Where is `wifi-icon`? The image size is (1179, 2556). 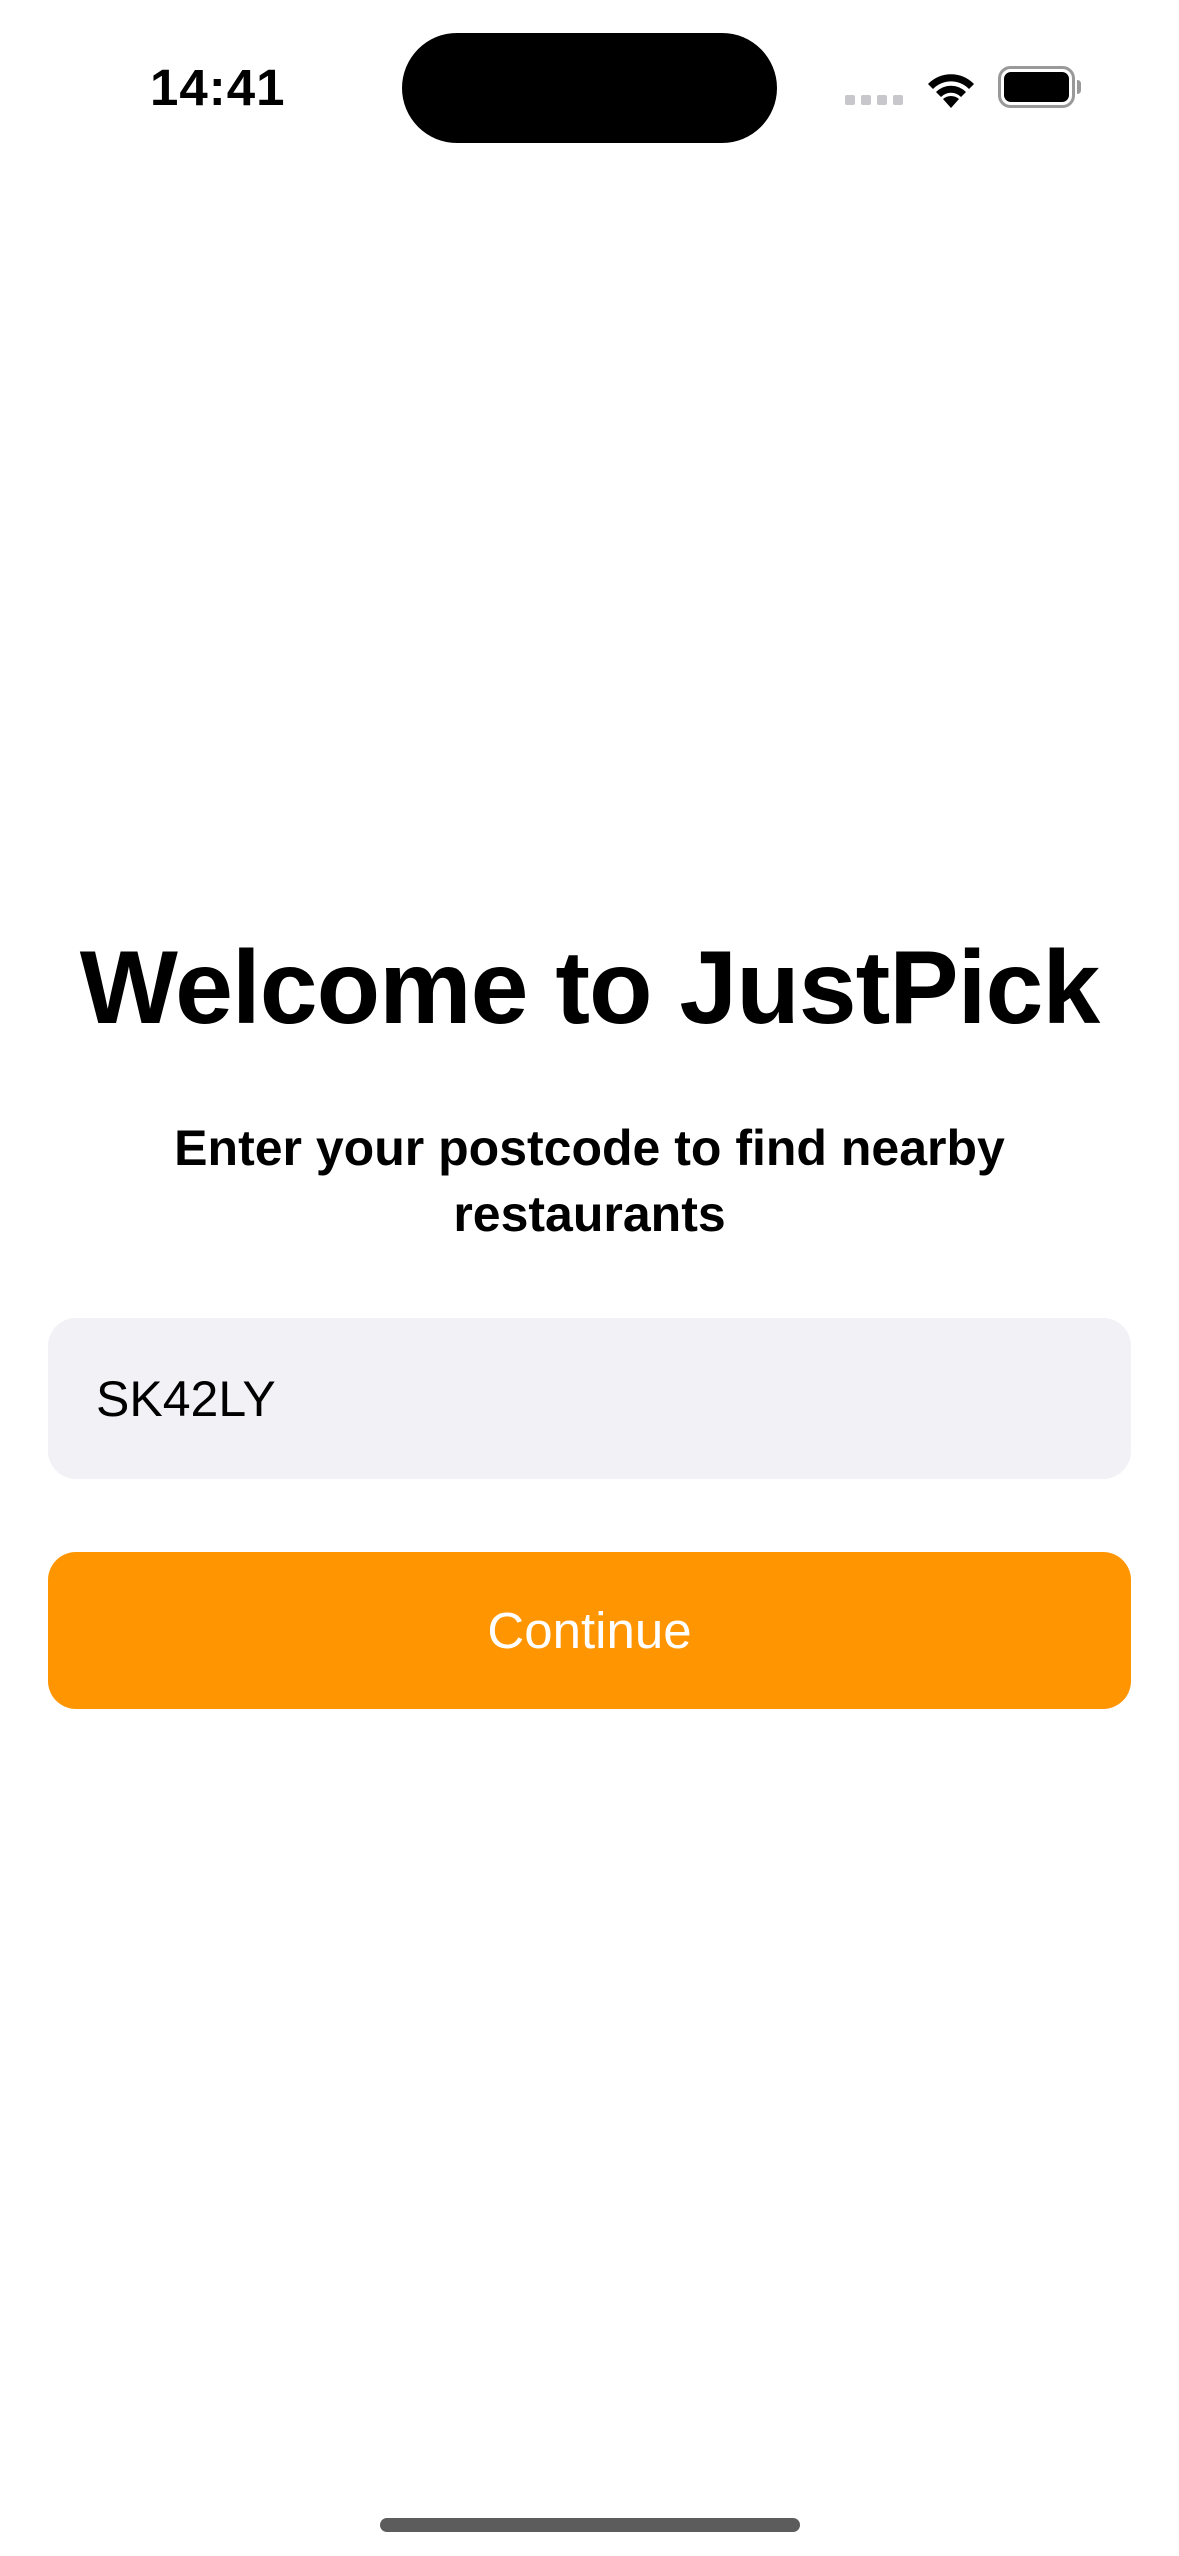 wifi-icon is located at coordinates (951, 91).